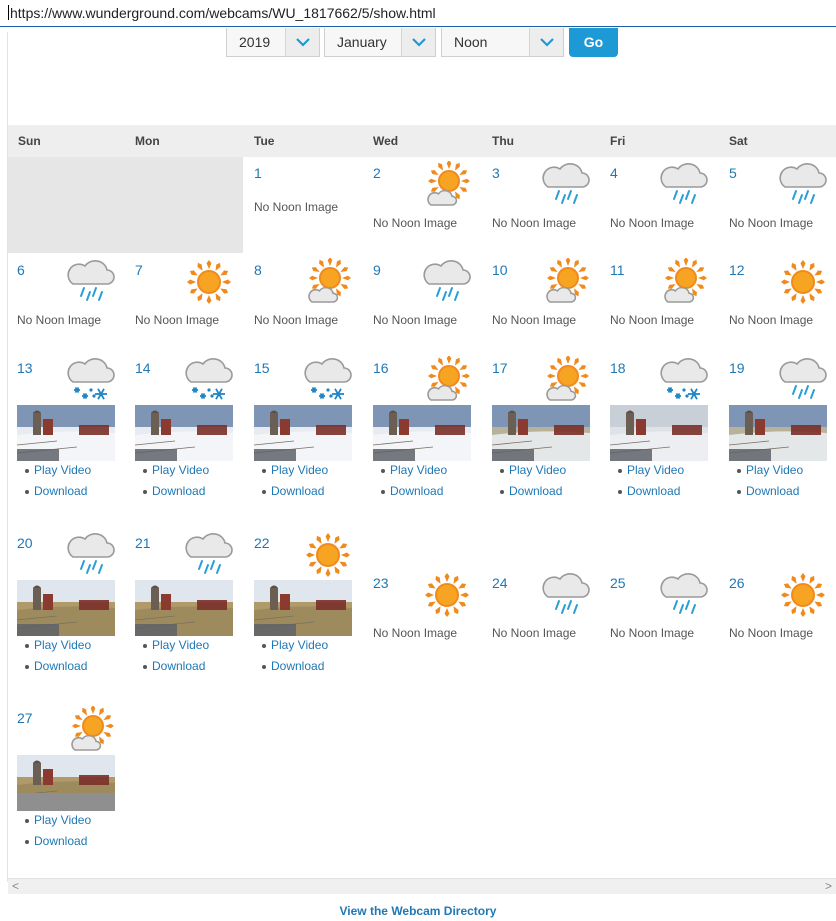 The width and height of the screenshot is (836, 921). What do you see at coordinates (614, 173) in the screenshot?
I see `day-number: 4` at bounding box center [614, 173].